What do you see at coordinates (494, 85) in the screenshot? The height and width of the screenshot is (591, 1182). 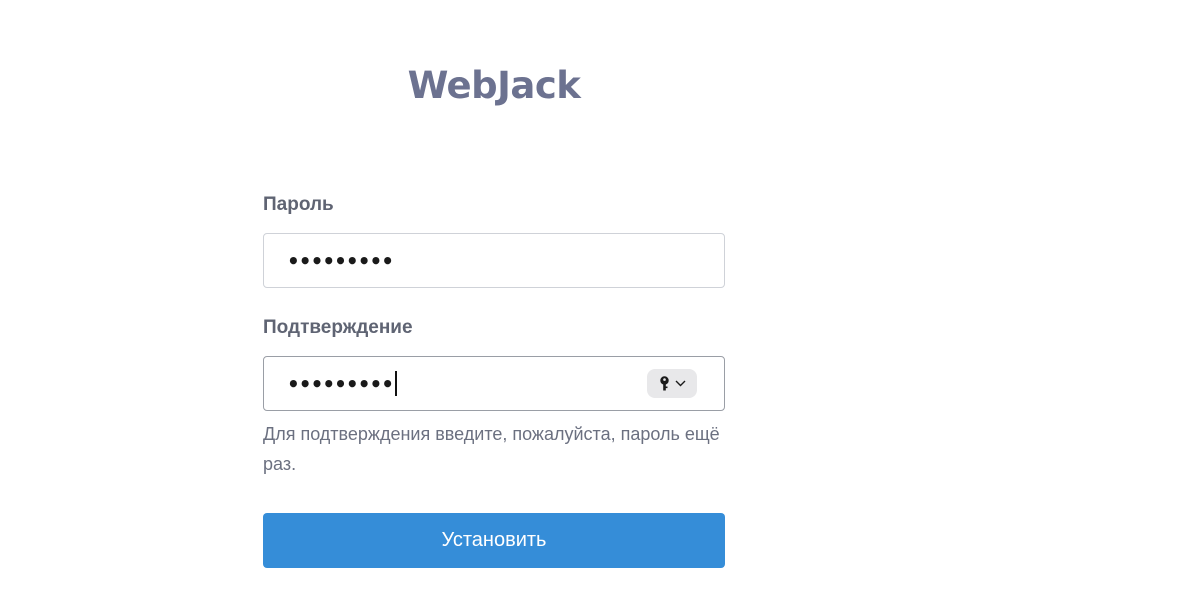 I see `app-logo: WebJack` at bounding box center [494, 85].